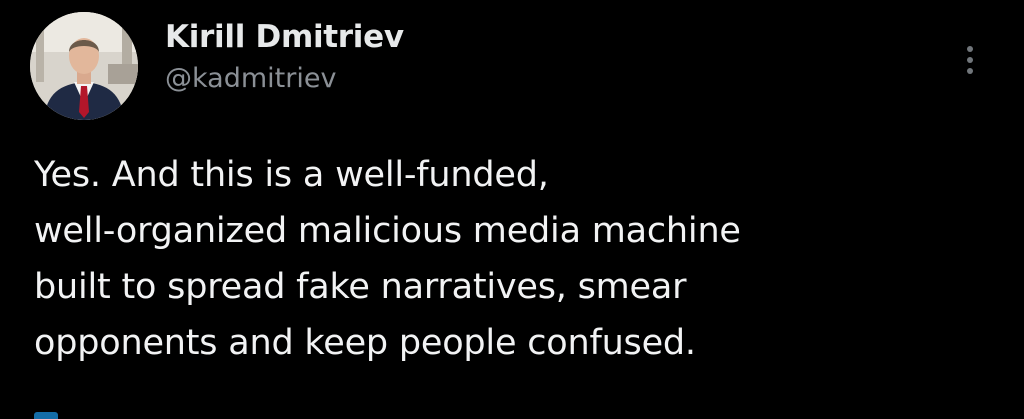 The image size is (1024, 419). What do you see at coordinates (970, 49) in the screenshot?
I see `vertical-ellipsis-icon` at bounding box center [970, 49].